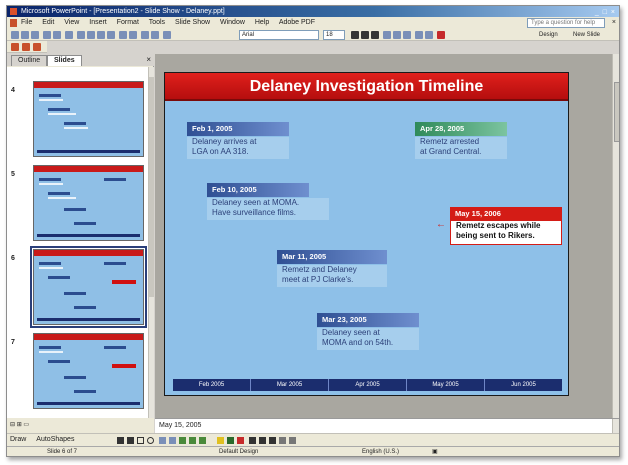  Describe the element at coordinates (429, 35) in the screenshot. I see `bullets-icon` at that location.